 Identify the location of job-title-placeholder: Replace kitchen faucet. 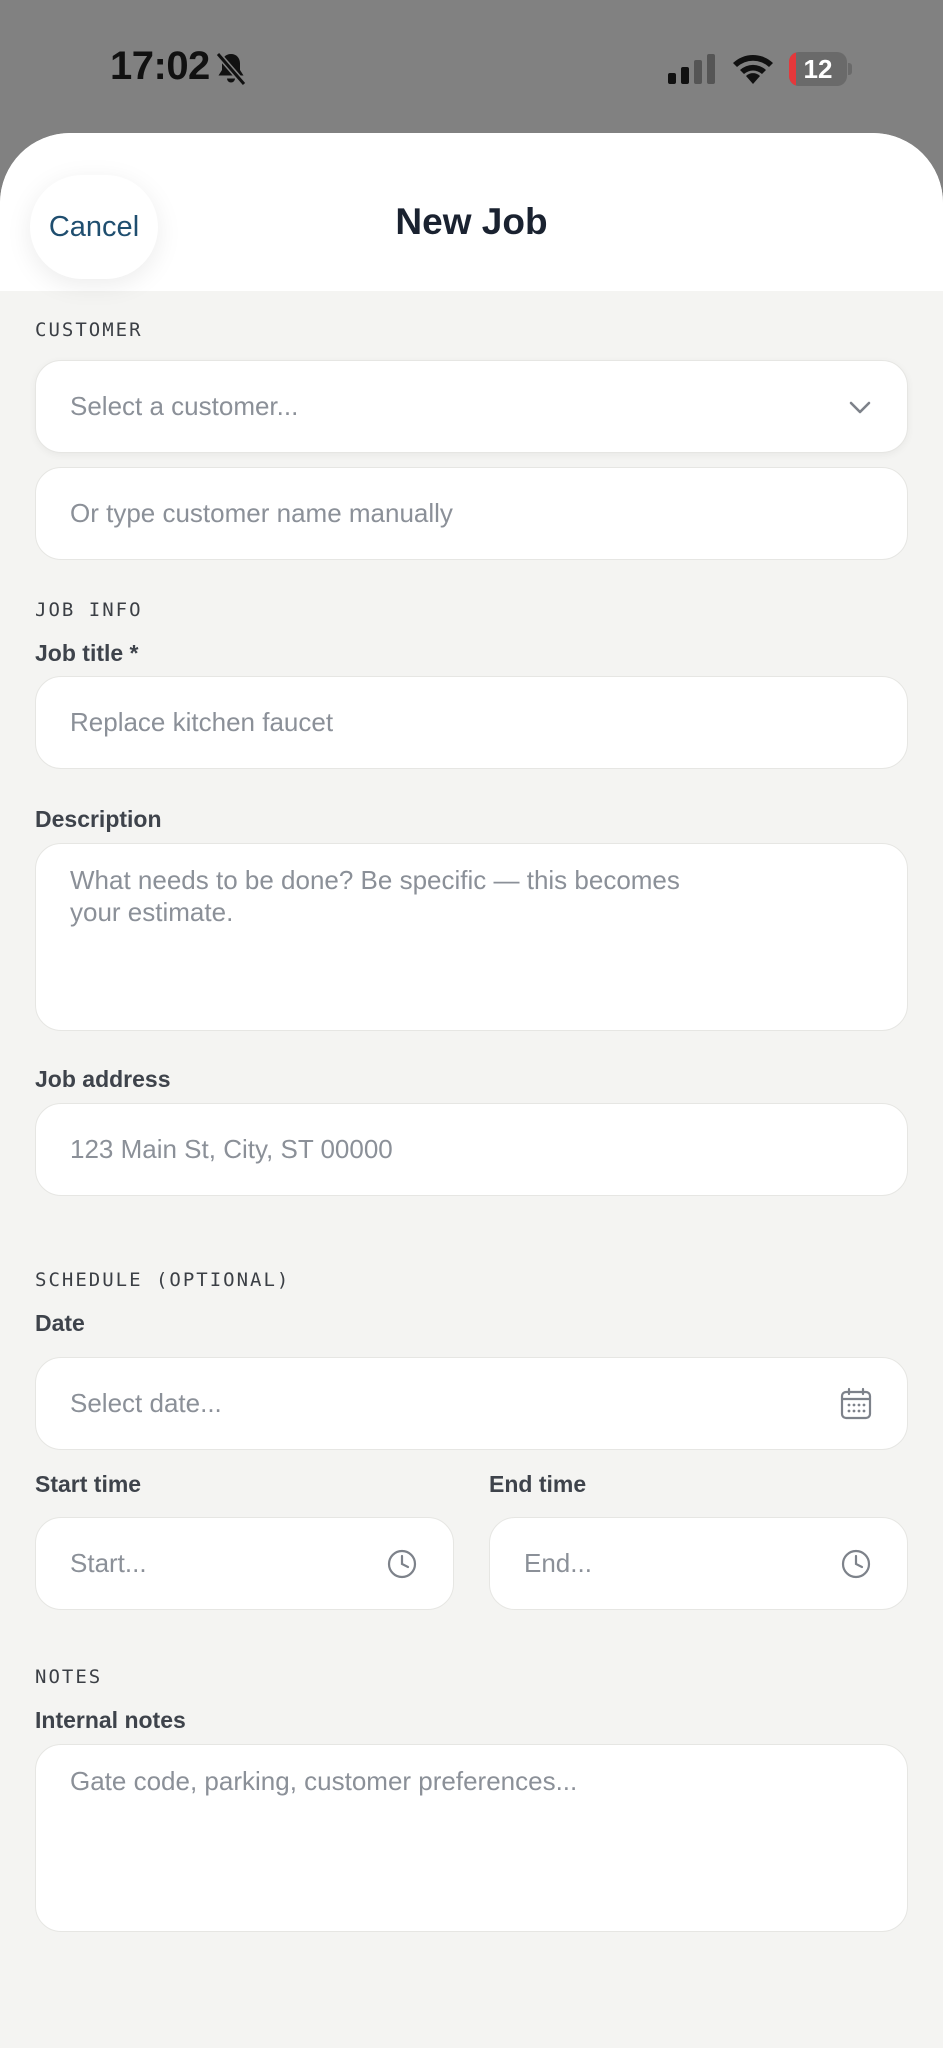
(202, 722).